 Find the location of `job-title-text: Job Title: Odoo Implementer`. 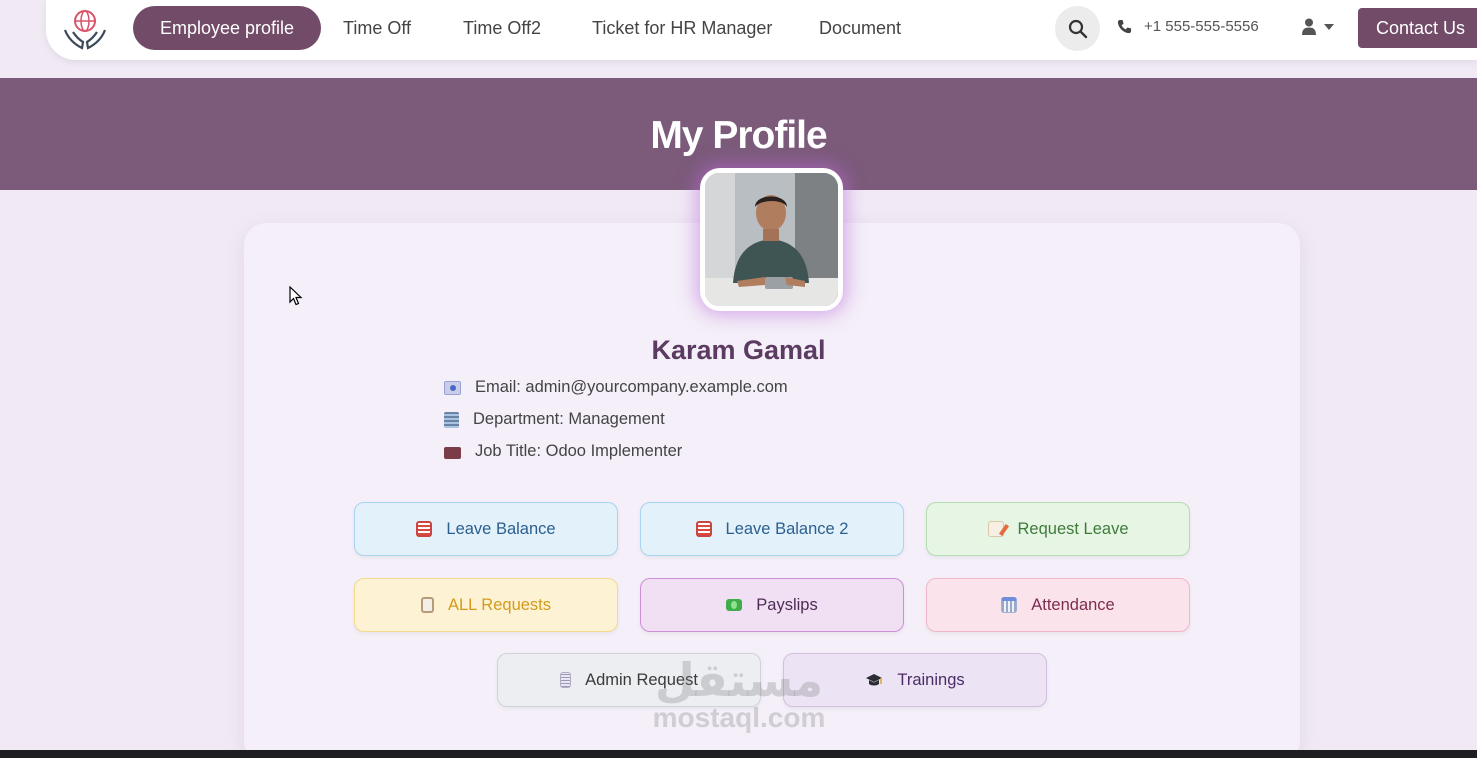

job-title-text: Job Title: Odoo Implementer is located at coordinates (579, 451).